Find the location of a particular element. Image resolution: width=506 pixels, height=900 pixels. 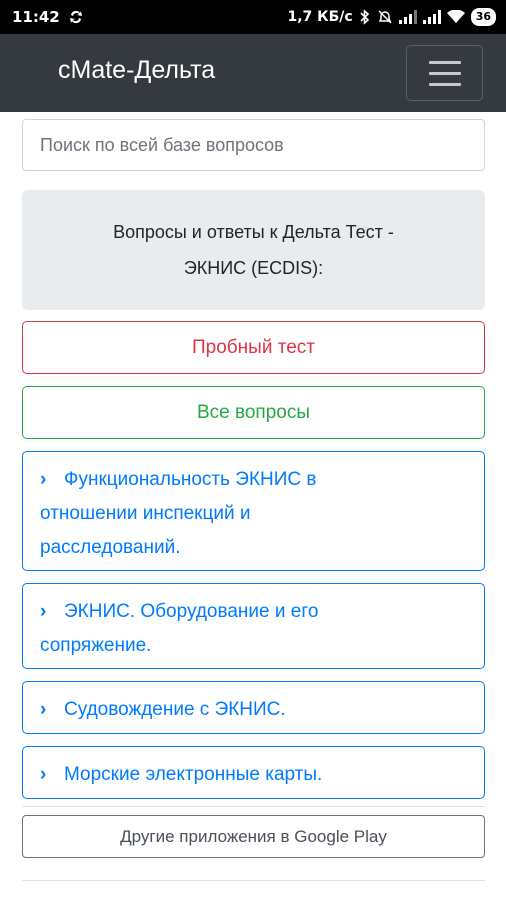

status-time: 11:42 is located at coordinates (36, 17).